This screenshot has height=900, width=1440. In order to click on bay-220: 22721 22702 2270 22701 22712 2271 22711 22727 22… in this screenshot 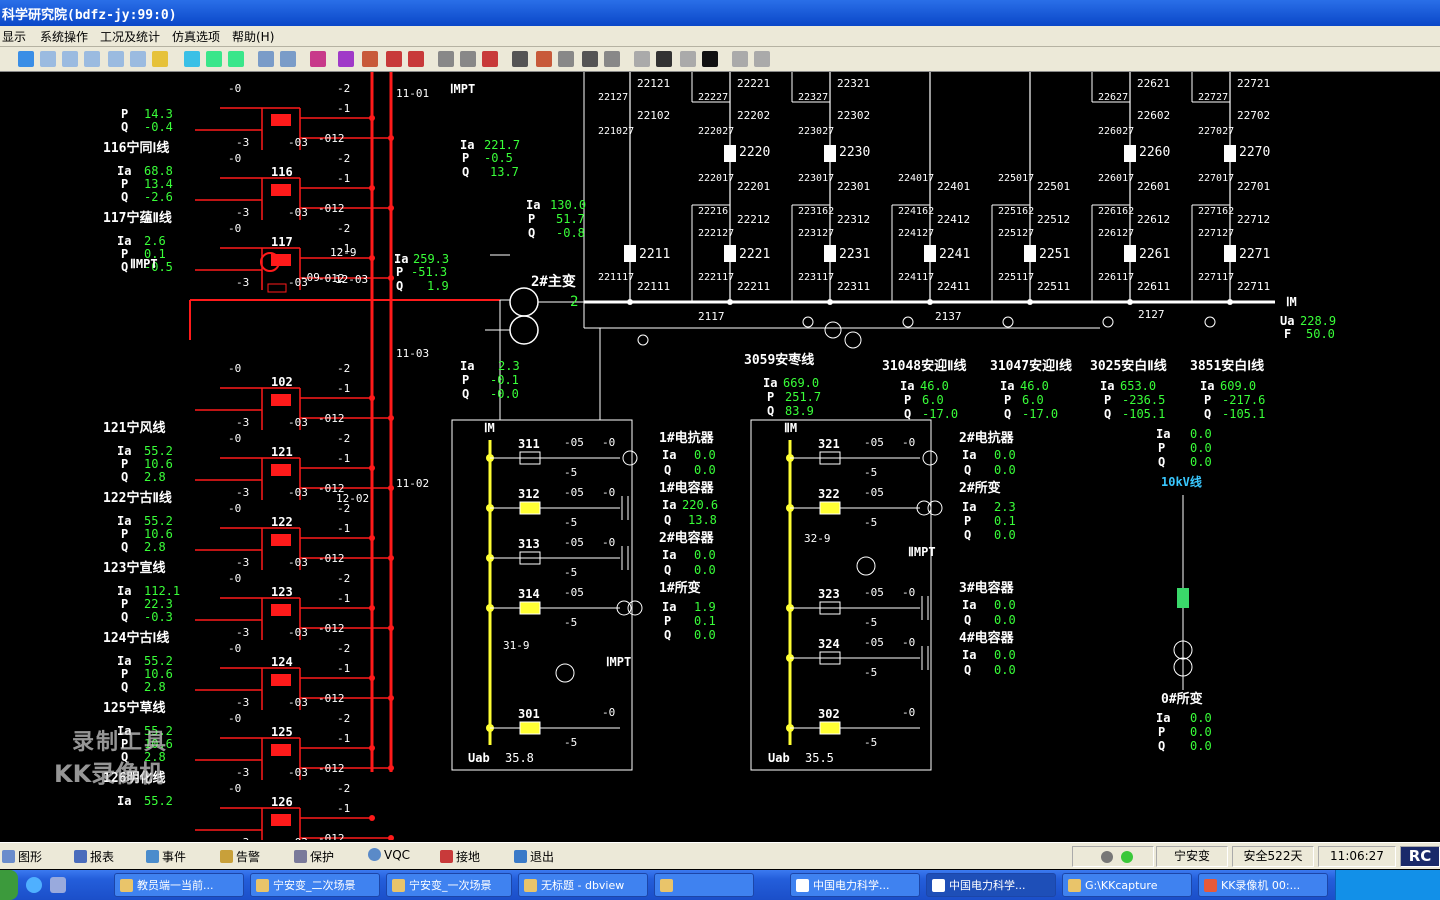, I will do `click(1230, 188)`.